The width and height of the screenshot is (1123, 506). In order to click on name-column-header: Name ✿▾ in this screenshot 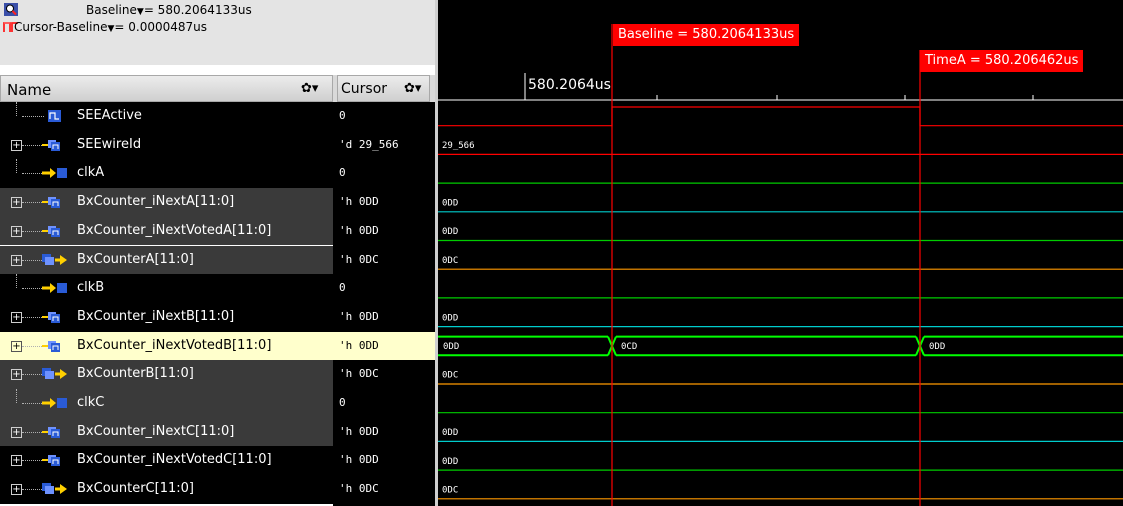, I will do `click(166, 88)`.